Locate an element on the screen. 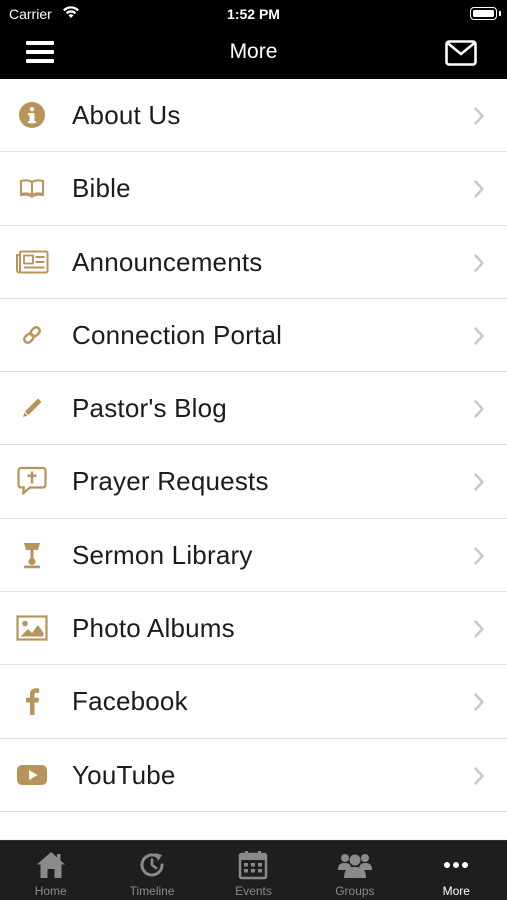  menu-item-youtube: YouTube is located at coordinates (253, 775).